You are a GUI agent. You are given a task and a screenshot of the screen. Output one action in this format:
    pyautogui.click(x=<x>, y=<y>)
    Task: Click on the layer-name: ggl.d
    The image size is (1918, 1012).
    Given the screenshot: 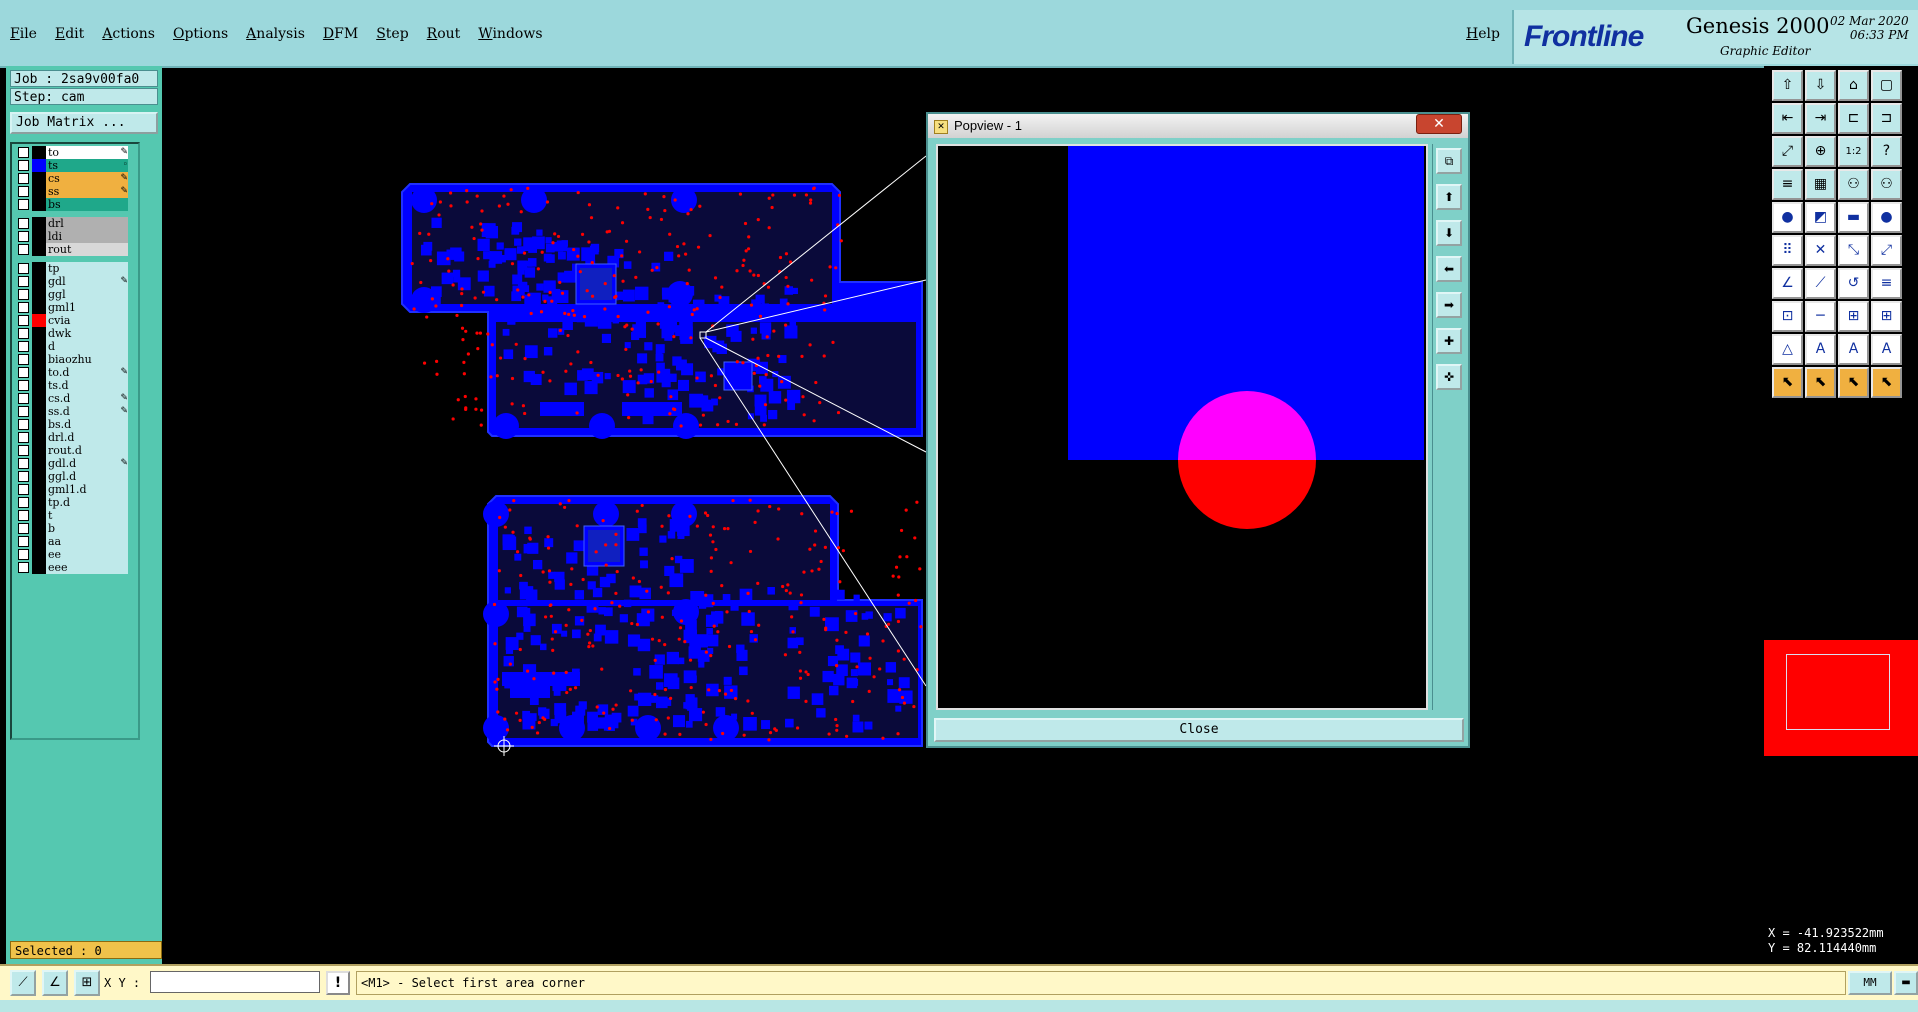 What is the action you would take?
    pyautogui.click(x=87, y=476)
    